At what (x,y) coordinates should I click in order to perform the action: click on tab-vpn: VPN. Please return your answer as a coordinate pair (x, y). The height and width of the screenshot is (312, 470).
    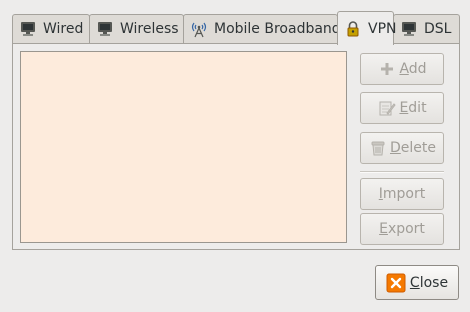
    Looking at the image, I should click on (367, 28).